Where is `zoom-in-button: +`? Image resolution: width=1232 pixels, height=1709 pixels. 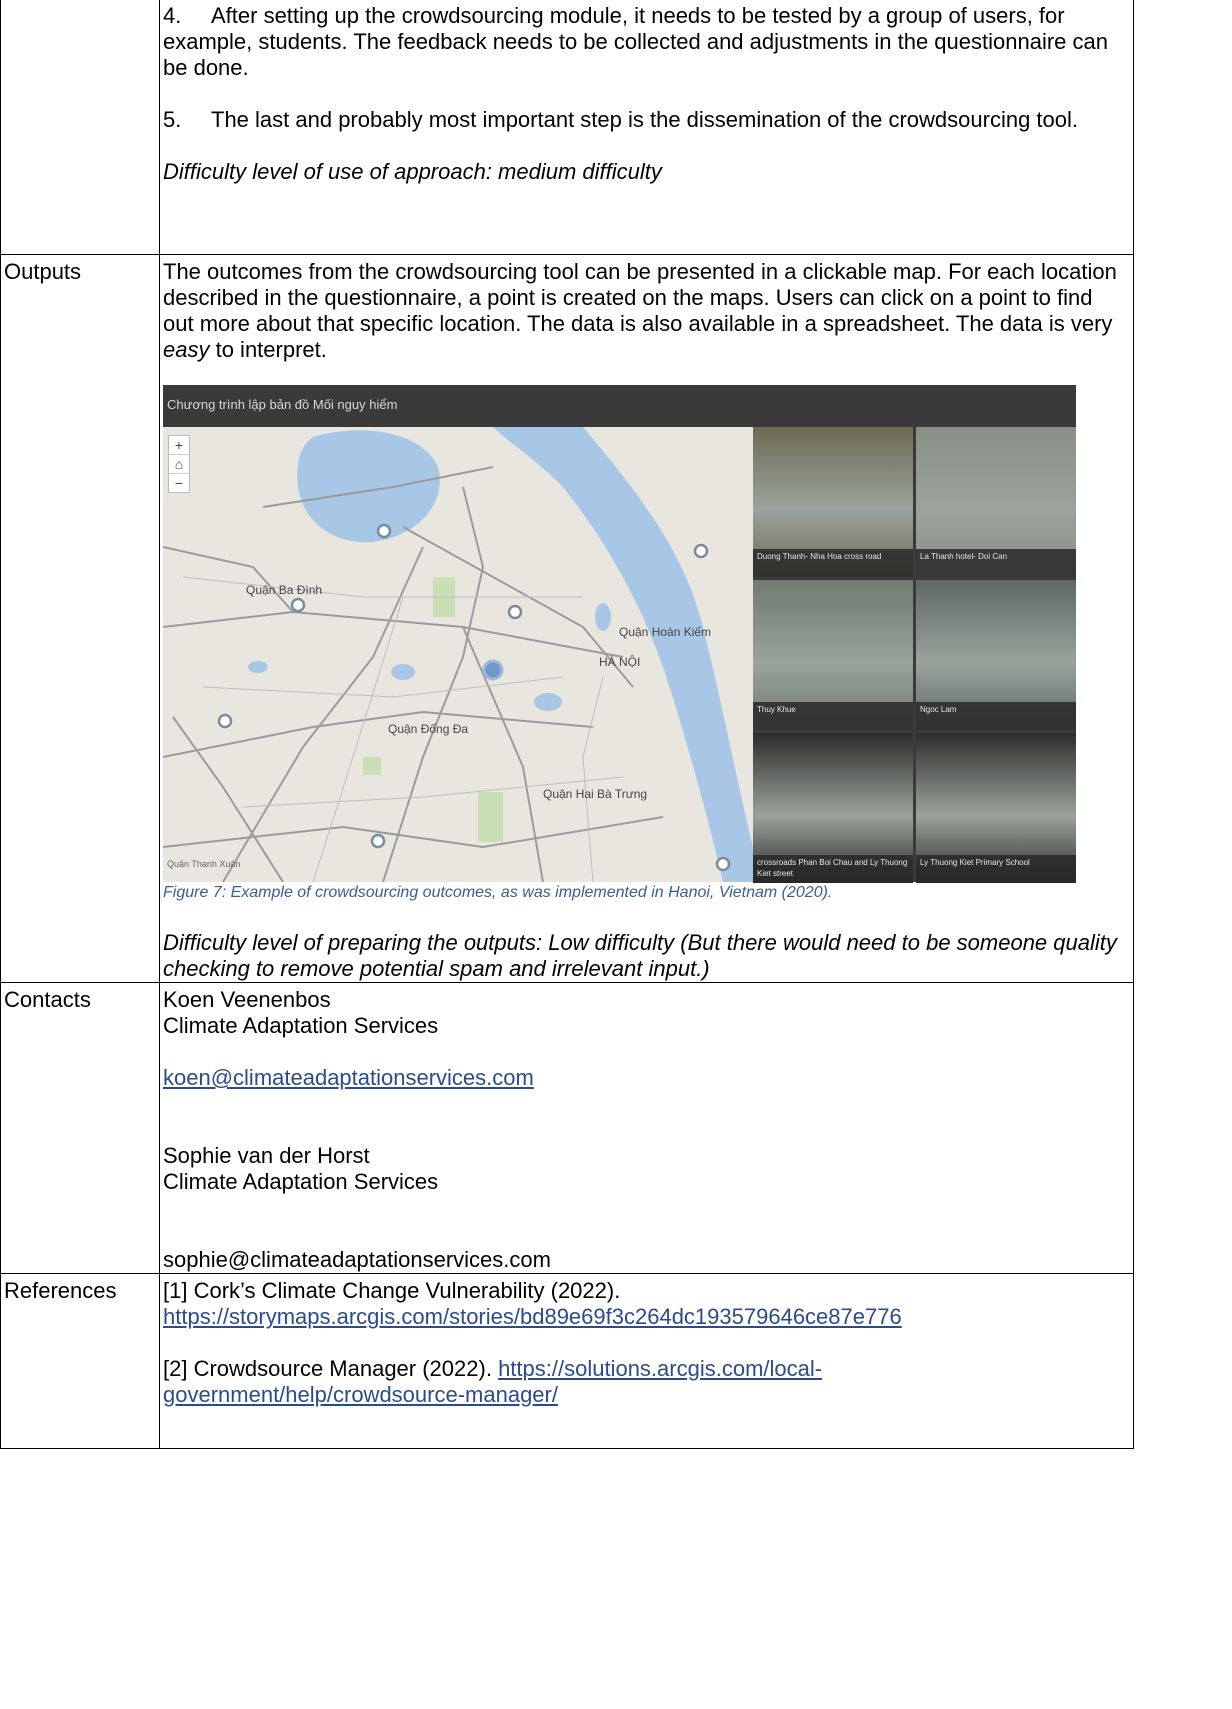 zoom-in-button: + is located at coordinates (179, 445).